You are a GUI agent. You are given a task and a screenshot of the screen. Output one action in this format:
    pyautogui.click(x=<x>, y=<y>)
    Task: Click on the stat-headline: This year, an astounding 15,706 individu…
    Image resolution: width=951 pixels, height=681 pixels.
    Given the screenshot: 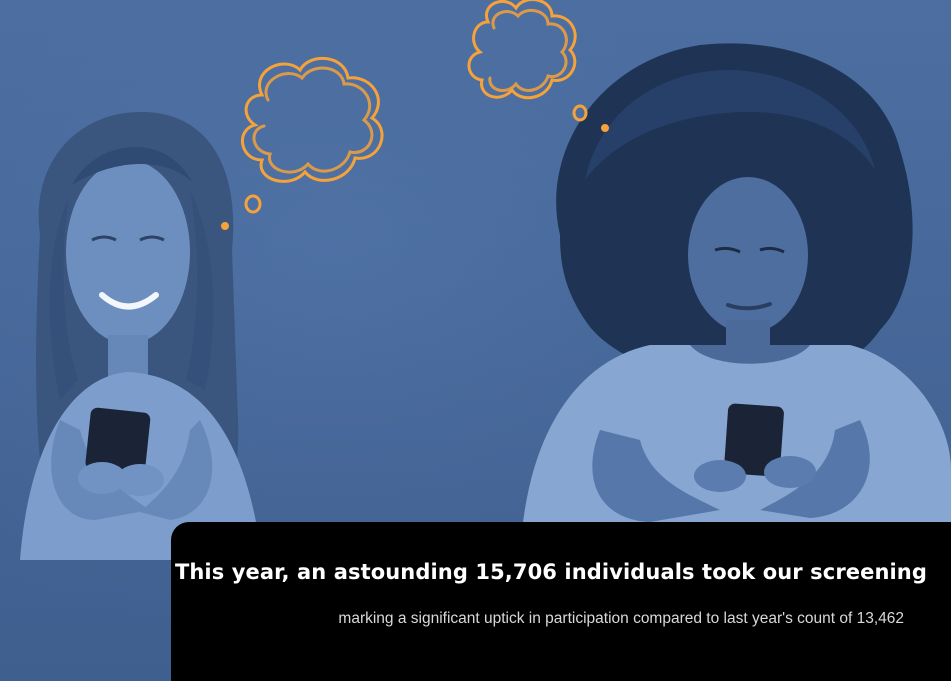 What is the action you would take?
    pyautogui.click(x=550, y=572)
    